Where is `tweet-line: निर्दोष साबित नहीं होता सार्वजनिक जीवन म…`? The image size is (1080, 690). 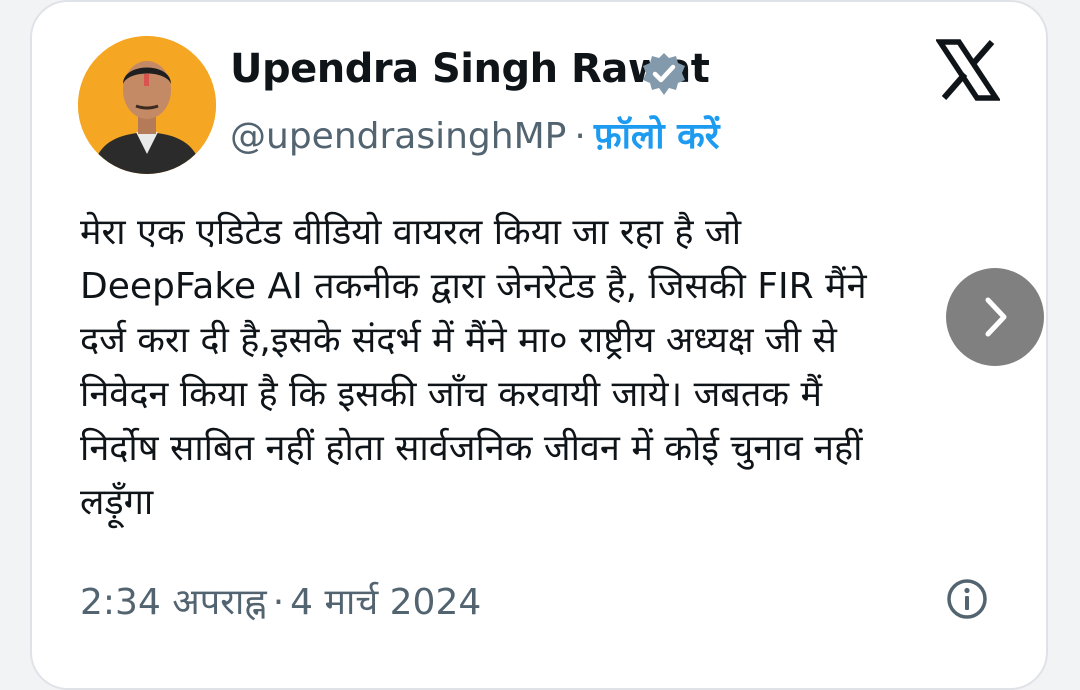
tweet-line: निर्दोष साबित नहीं होता सार्वजनिक जीवन म… is located at coordinates (471, 448).